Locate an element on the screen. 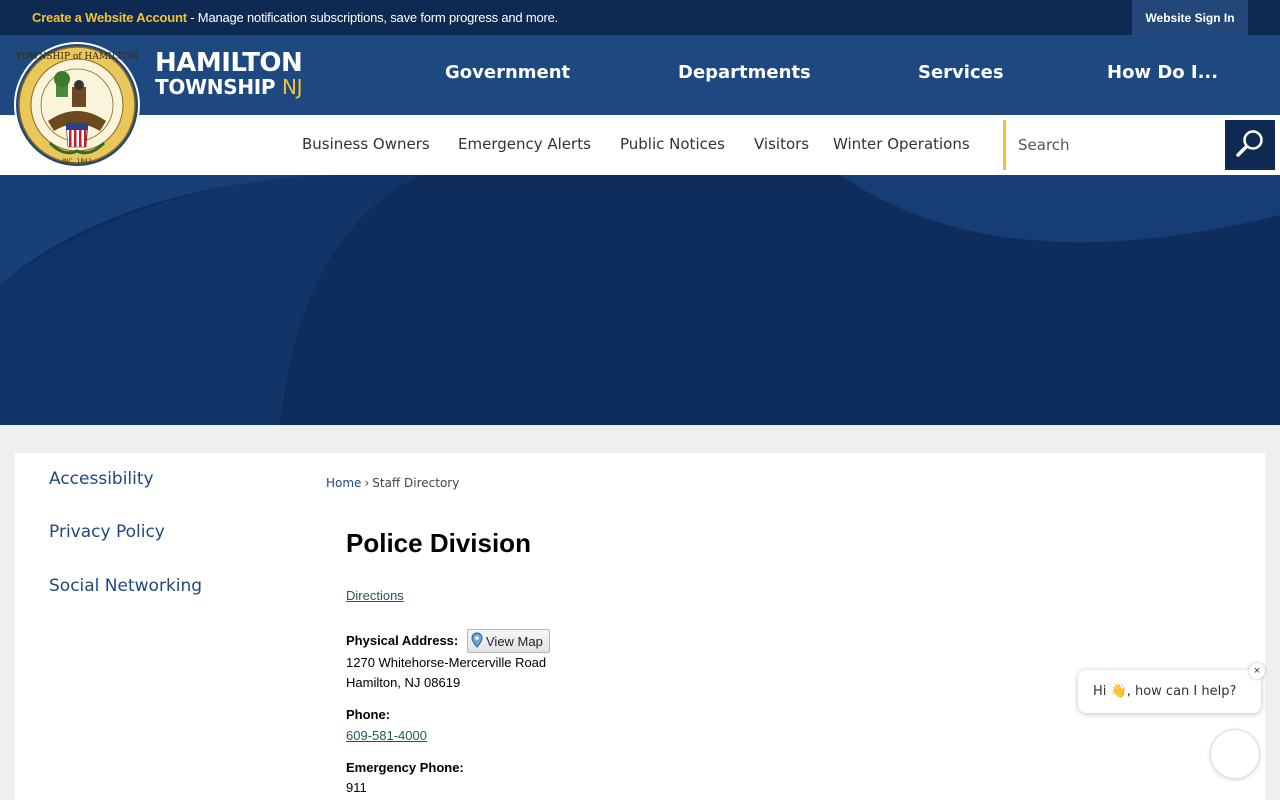 This screenshot has width=1280, height=800. breadcrumb: Home › Staff Directory is located at coordinates (392, 483).